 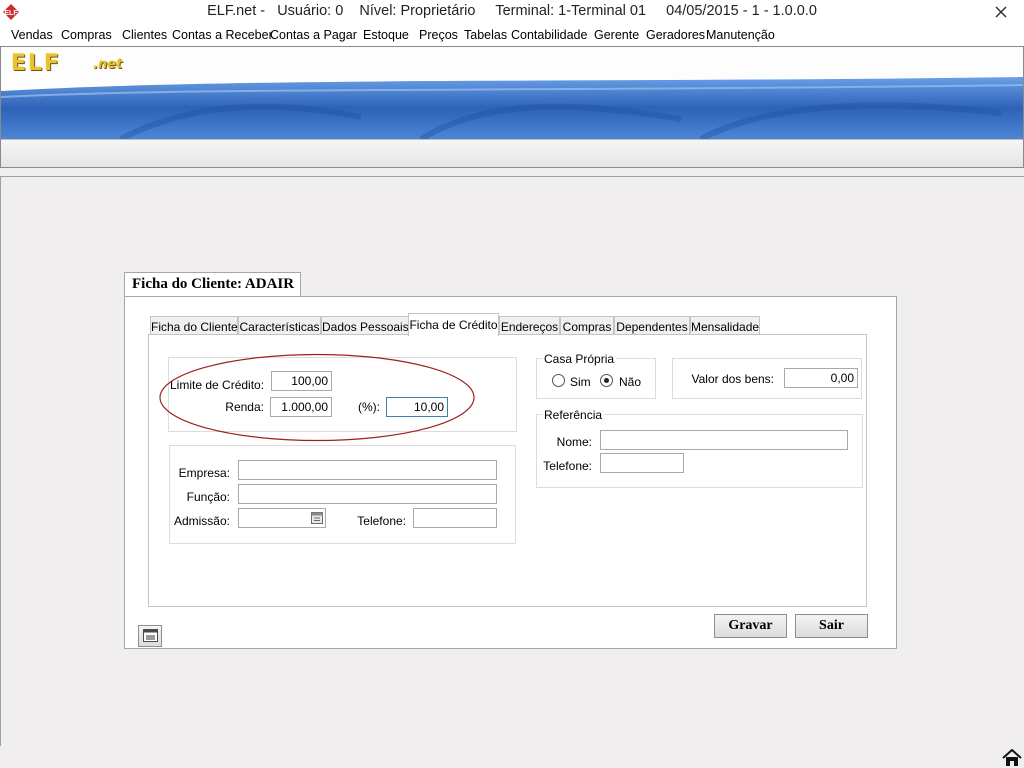 What do you see at coordinates (740, 35) in the screenshot?
I see `menu-manutencao: Manutenção` at bounding box center [740, 35].